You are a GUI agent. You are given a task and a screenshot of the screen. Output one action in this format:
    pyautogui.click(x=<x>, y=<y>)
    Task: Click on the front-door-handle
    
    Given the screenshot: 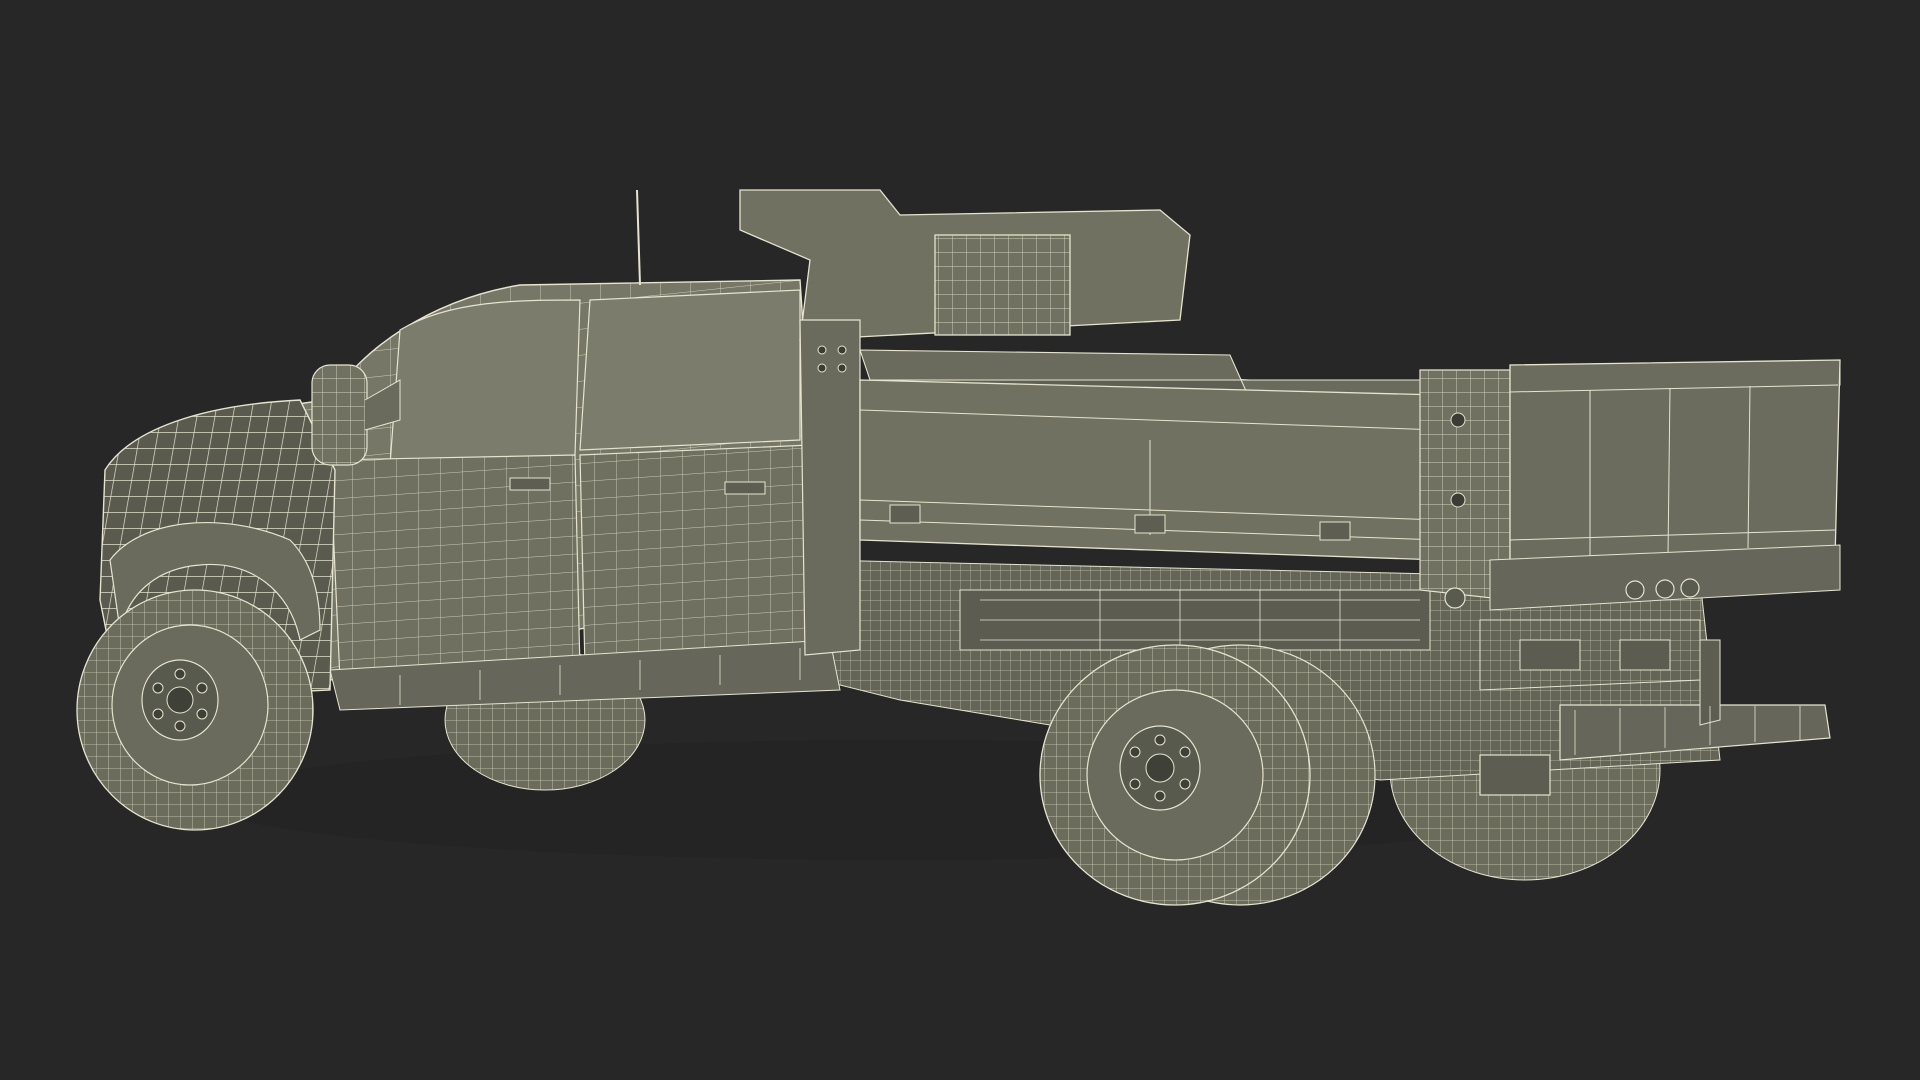 What is the action you would take?
    pyautogui.click(x=530, y=484)
    